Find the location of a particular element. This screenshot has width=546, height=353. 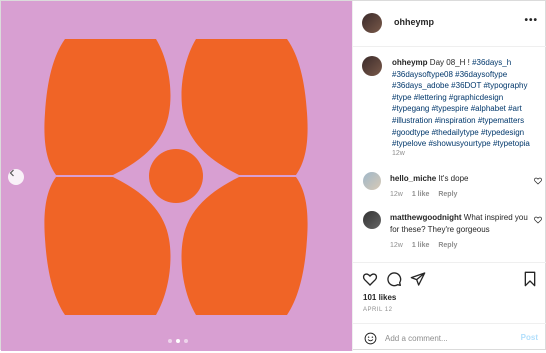

previous-image-button is located at coordinates (16, 177).